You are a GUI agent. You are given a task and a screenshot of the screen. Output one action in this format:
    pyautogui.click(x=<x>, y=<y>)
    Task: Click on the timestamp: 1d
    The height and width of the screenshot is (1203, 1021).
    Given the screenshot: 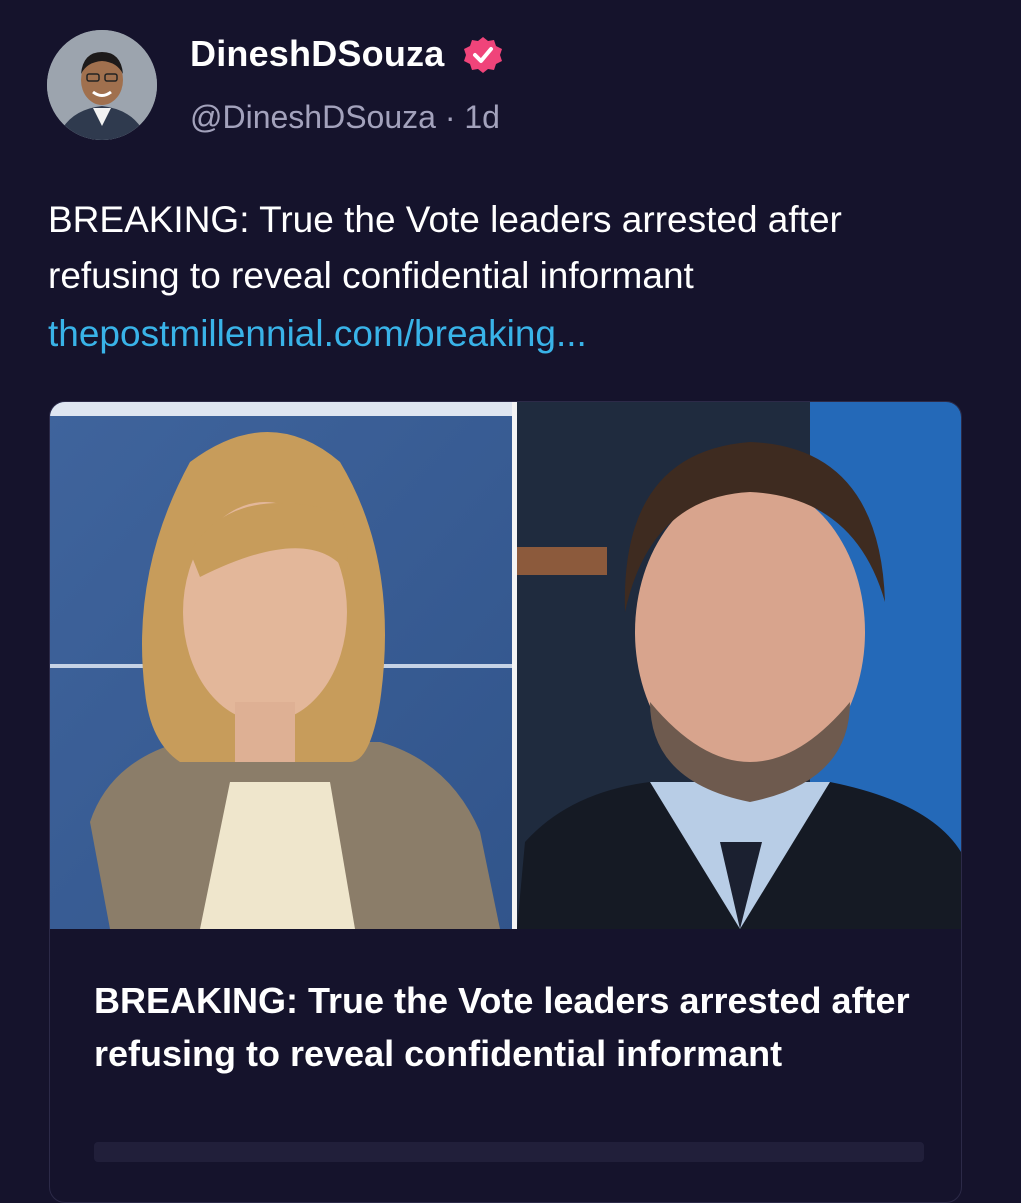 What is the action you would take?
    pyautogui.click(x=482, y=117)
    